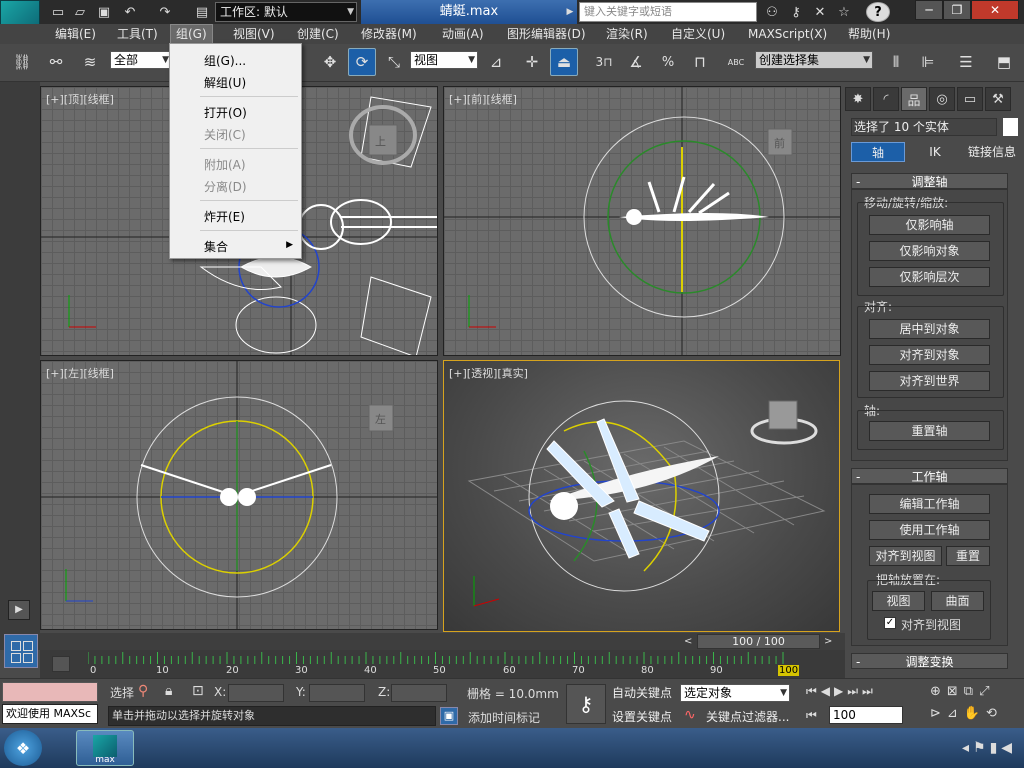 The image size is (1024, 768). Describe the element at coordinates (929, 181) in the screenshot. I see `rollout-adjust-pivot: - 调整轴` at that location.